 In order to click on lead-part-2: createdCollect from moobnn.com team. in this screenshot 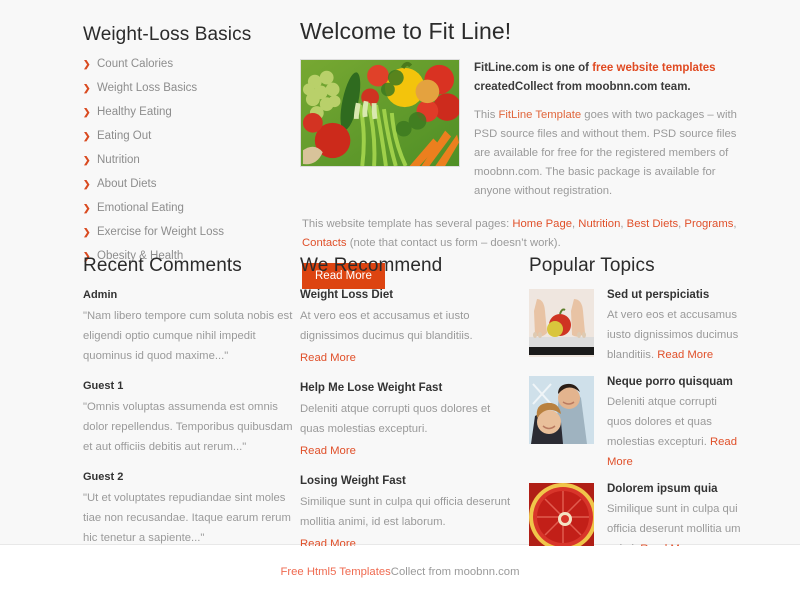, I will do `click(582, 87)`.